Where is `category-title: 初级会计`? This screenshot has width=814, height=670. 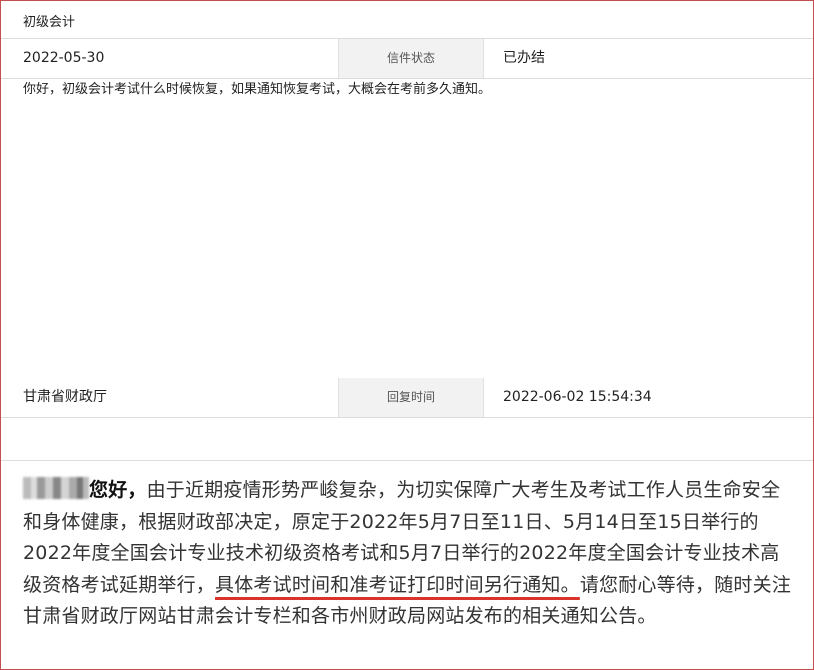 category-title: 初级会计 is located at coordinates (49, 22).